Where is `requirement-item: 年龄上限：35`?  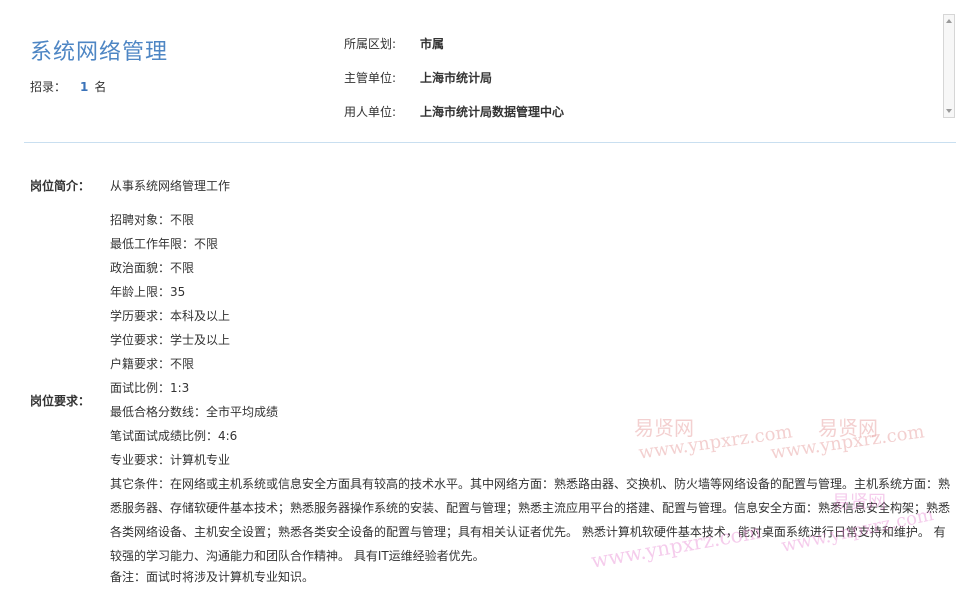
requirement-item: 年龄上限：35 is located at coordinates (148, 292).